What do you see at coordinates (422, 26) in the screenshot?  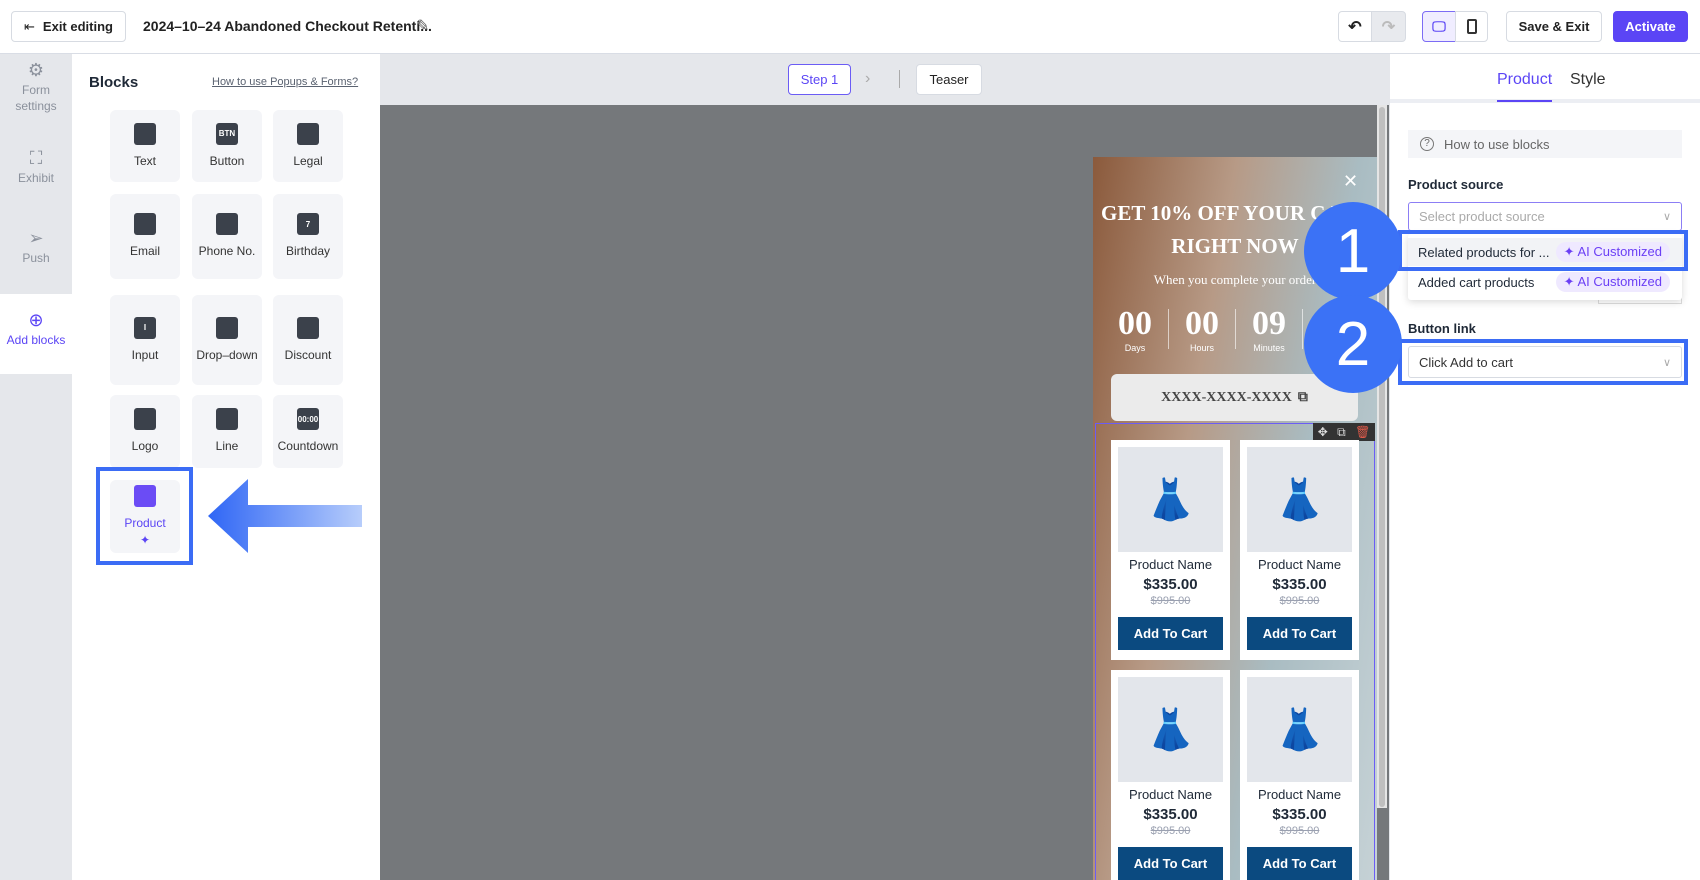 I see `edit-title-icon: ✎` at bounding box center [422, 26].